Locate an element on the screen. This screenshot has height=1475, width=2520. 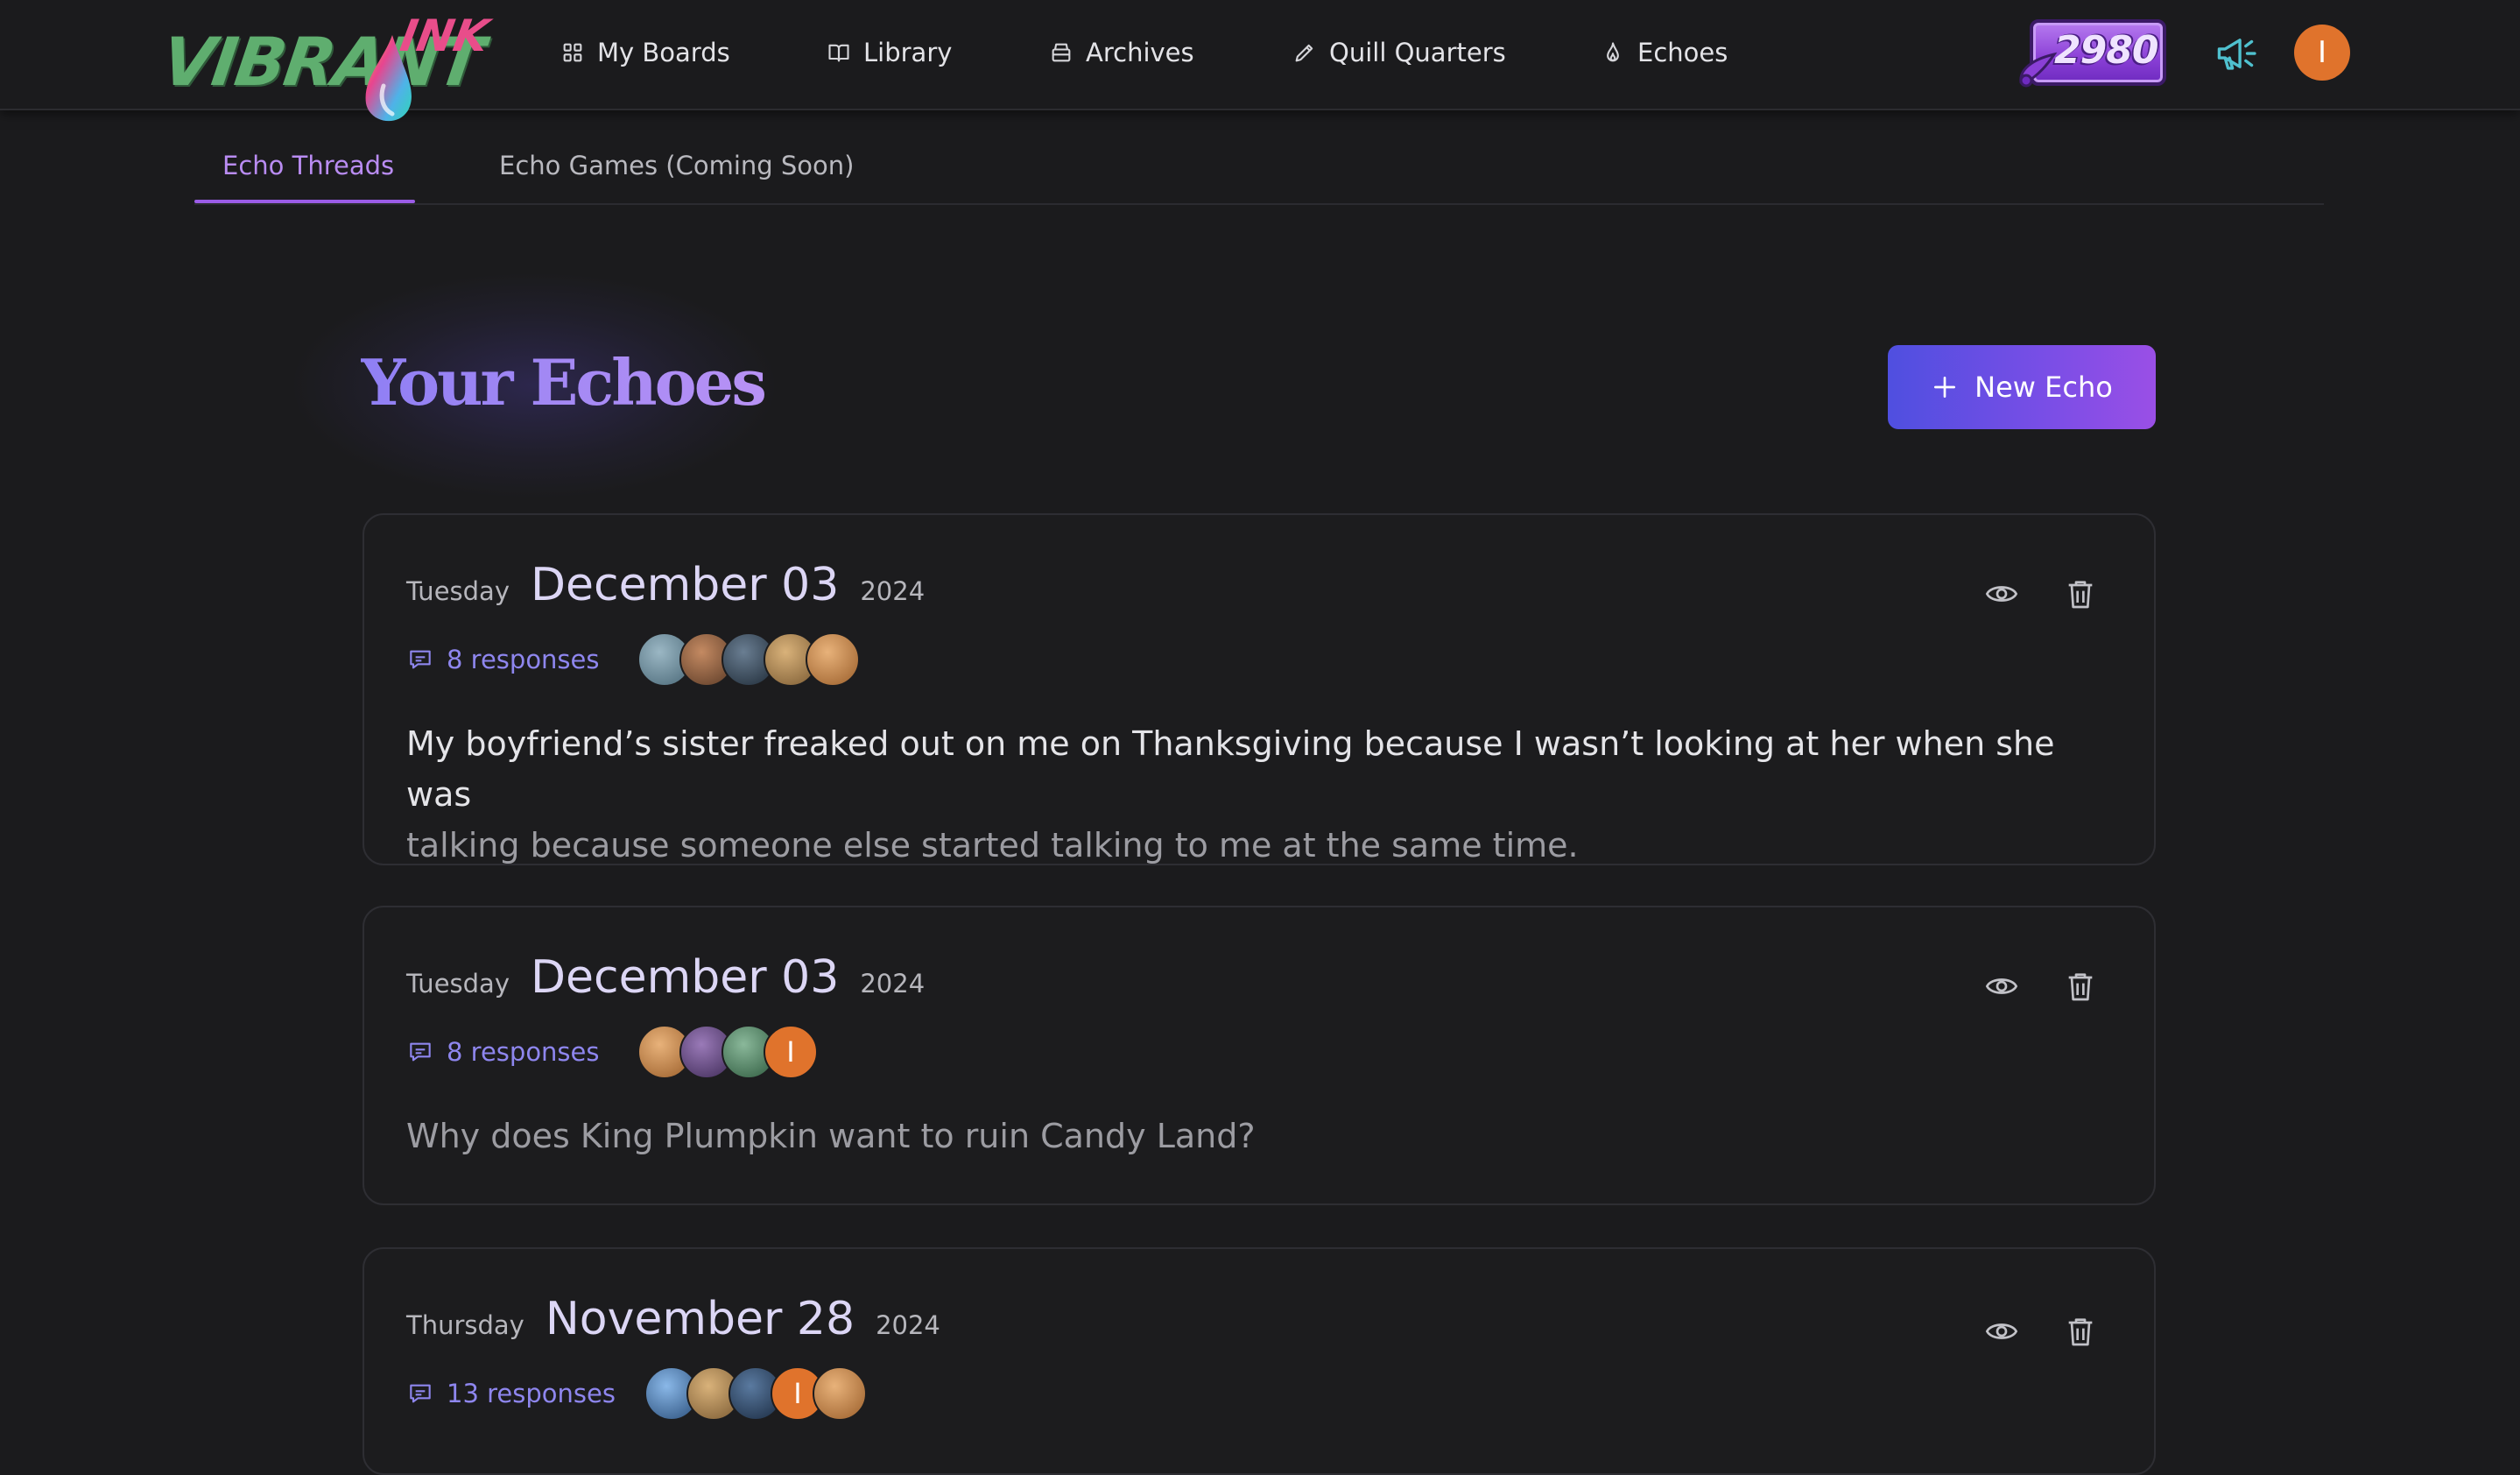
nav-my-boards-label: My Boards is located at coordinates (663, 52).